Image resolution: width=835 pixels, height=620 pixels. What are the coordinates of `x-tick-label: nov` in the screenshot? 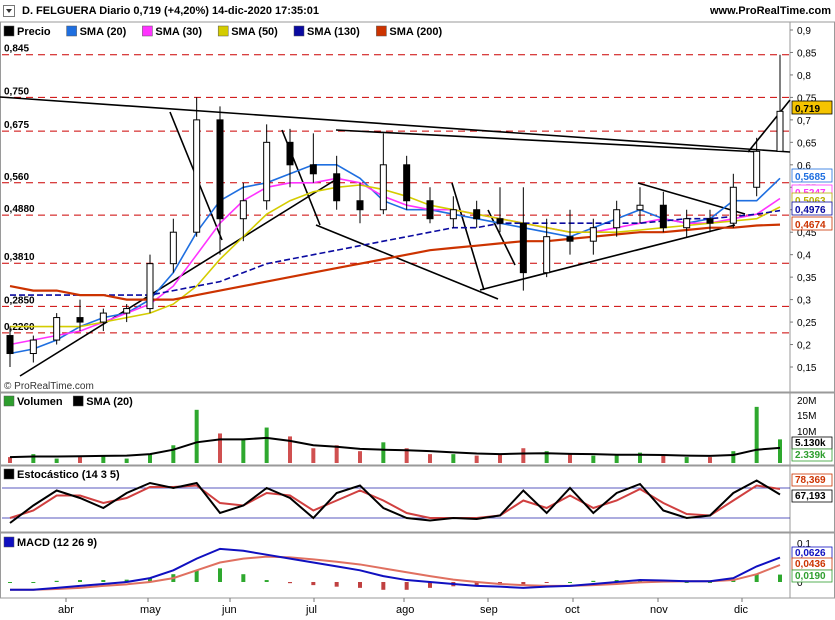 It's located at (659, 610).